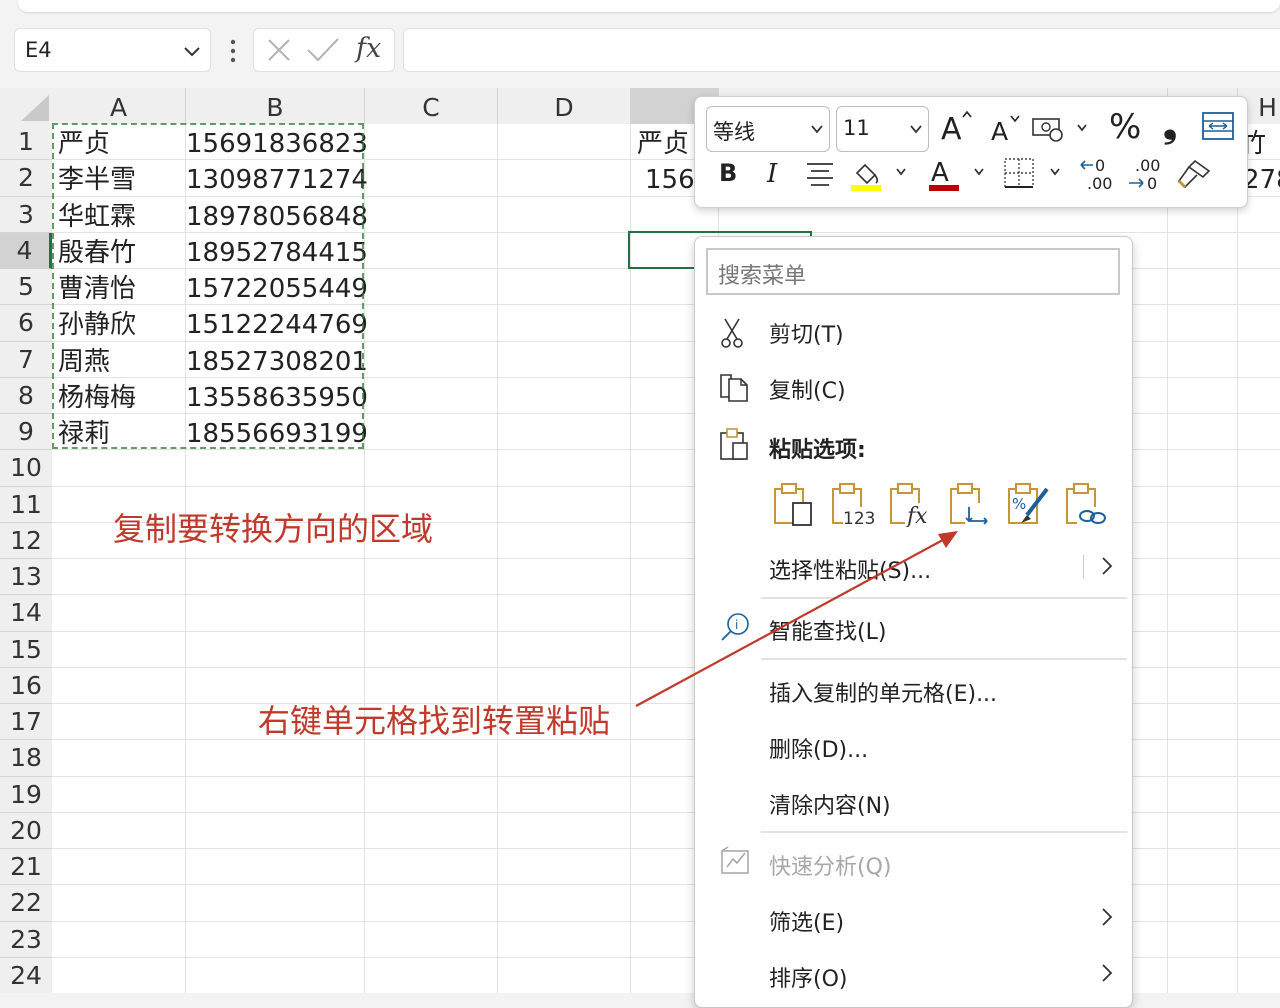  Describe the element at coordinates (26, 794) in the screenshot. I see `row-header: 19` at that location.